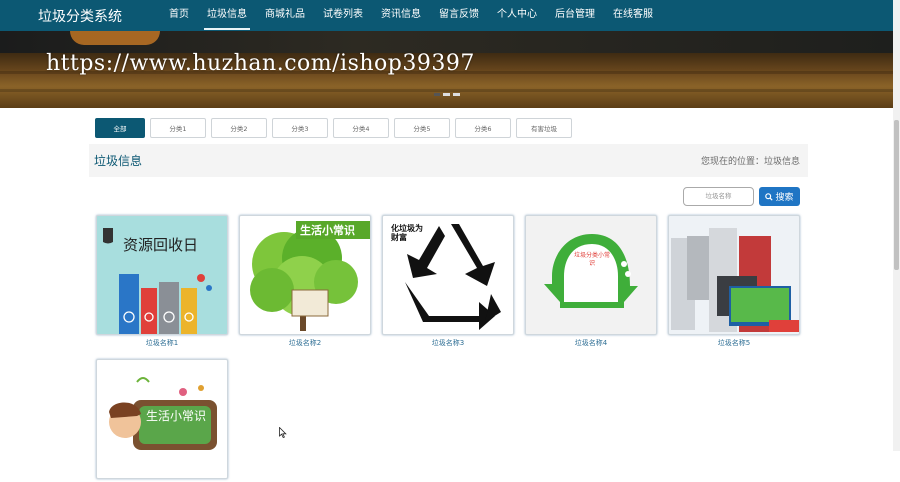 Image resolution: width=900 pixels, height=482 pixels. What do you see at coordinates (407, 233) in the screenshot?
I see `card-image-text: 化垃圾为财富` at bounding box center [407, 233].